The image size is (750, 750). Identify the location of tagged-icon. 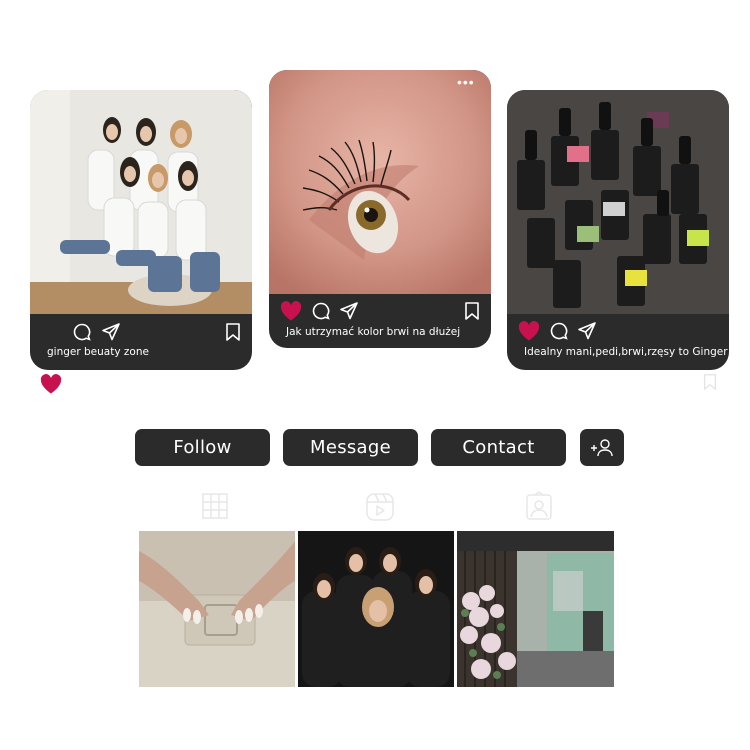
(539, 506).